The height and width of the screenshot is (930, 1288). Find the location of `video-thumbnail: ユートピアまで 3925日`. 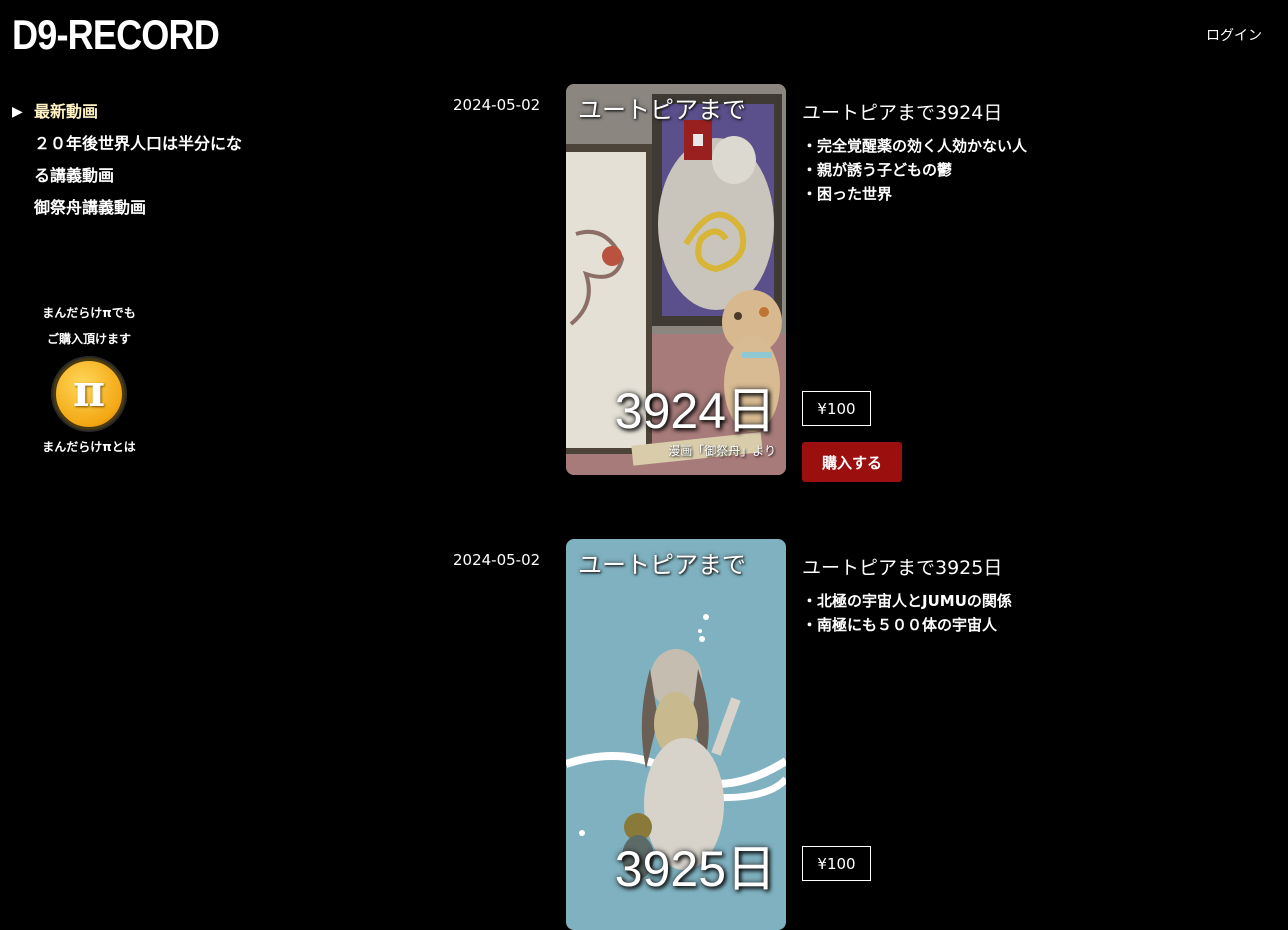

video-thumbnail: ユートピアまで 3925日 is located at coordinates (676, 734).